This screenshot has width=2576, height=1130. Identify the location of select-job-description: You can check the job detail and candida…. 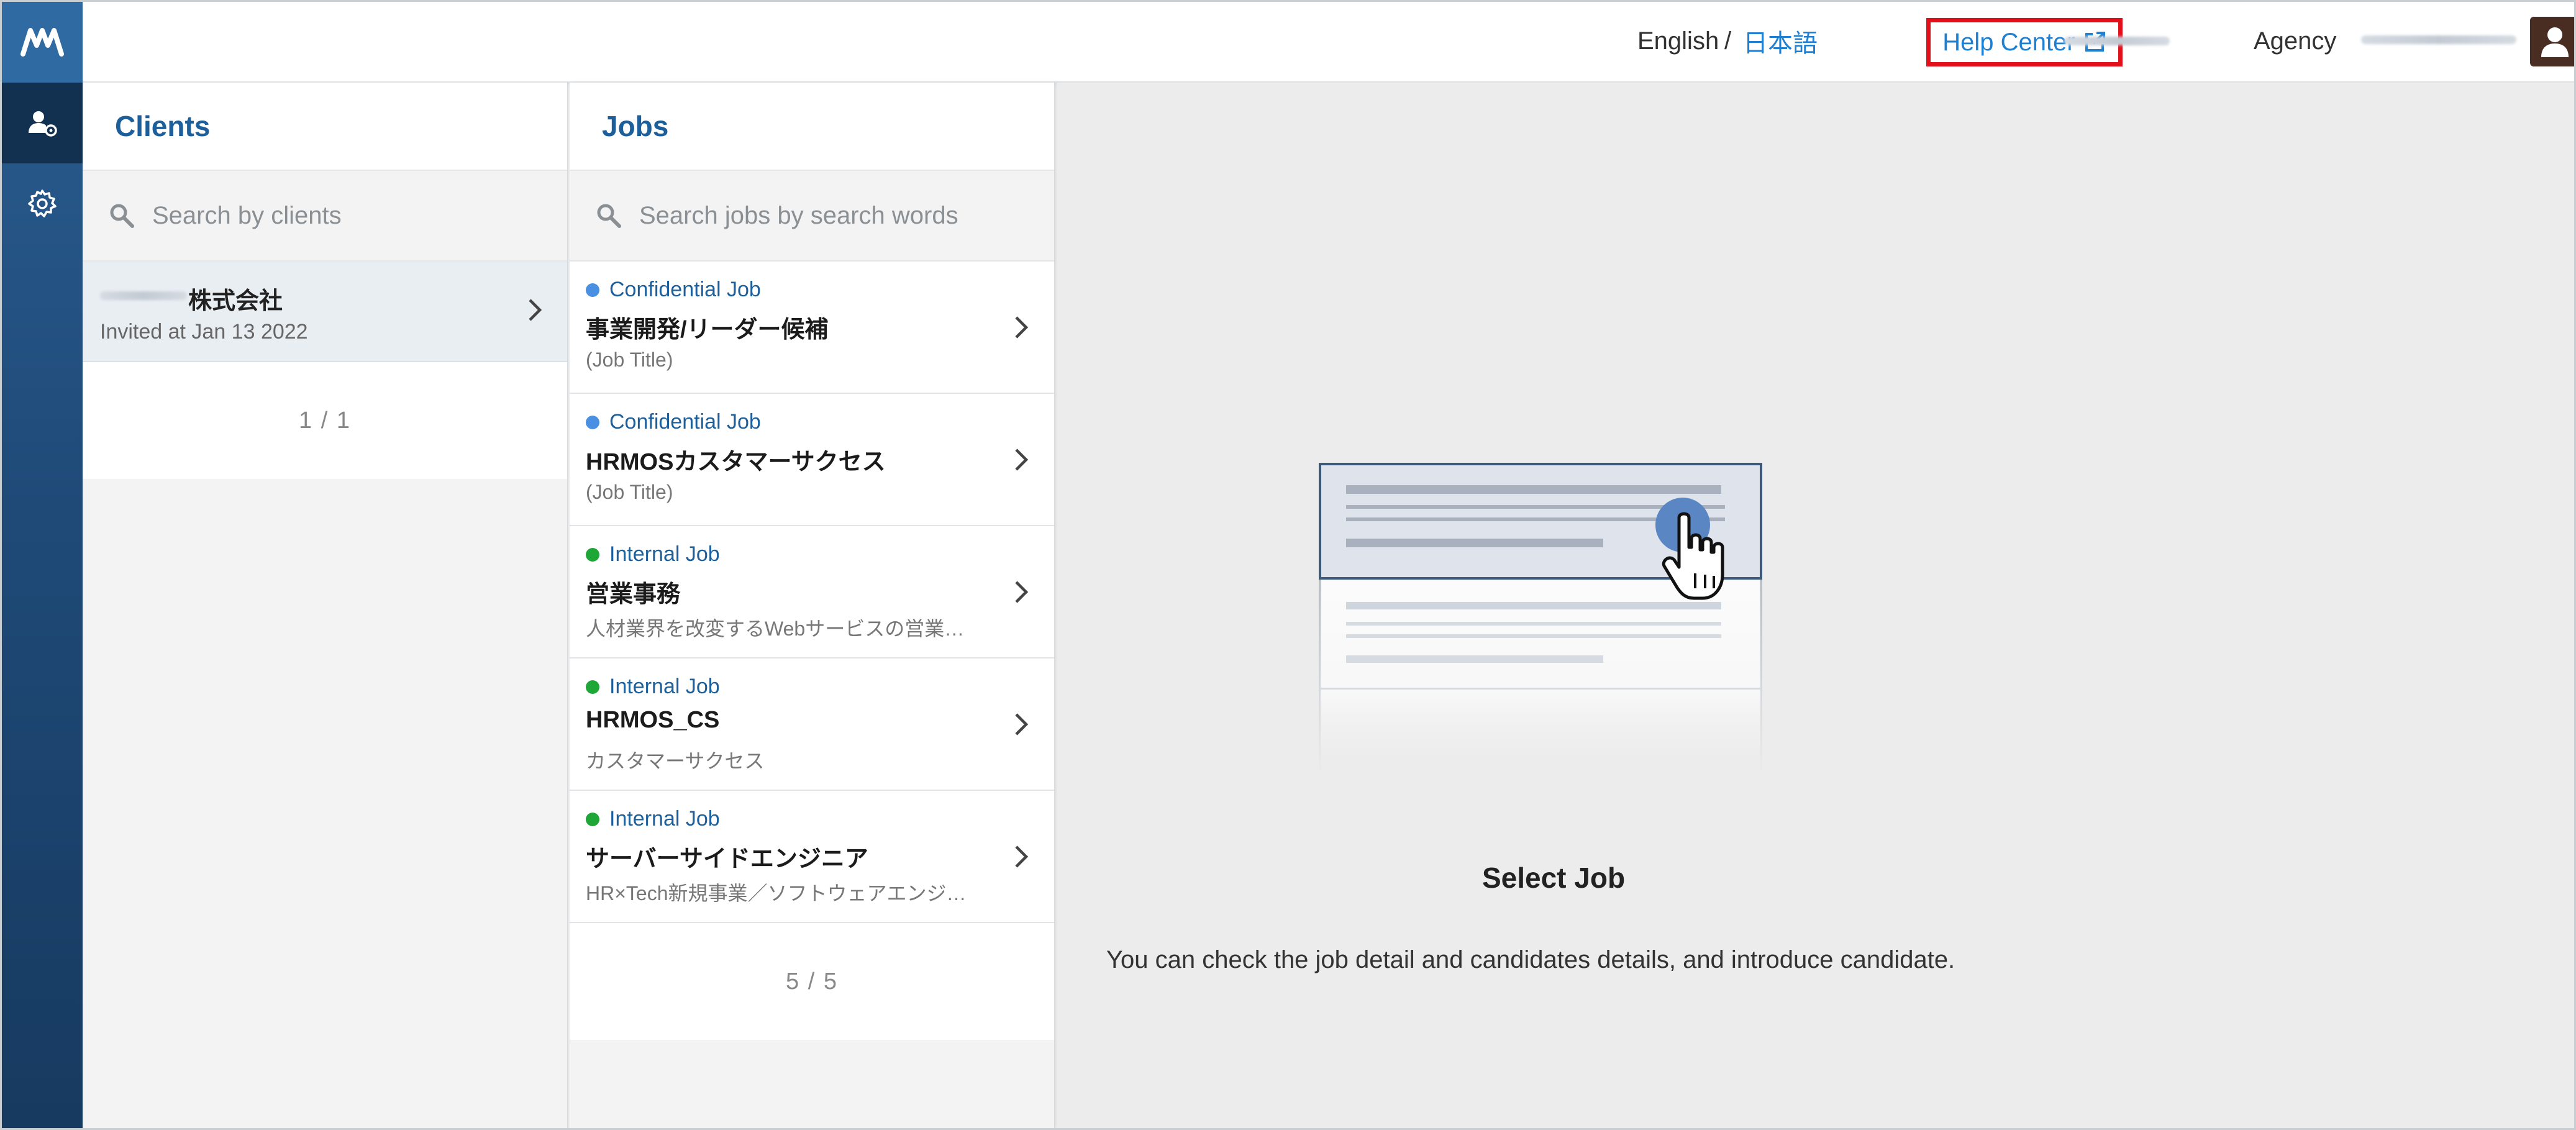
(1530, 959).